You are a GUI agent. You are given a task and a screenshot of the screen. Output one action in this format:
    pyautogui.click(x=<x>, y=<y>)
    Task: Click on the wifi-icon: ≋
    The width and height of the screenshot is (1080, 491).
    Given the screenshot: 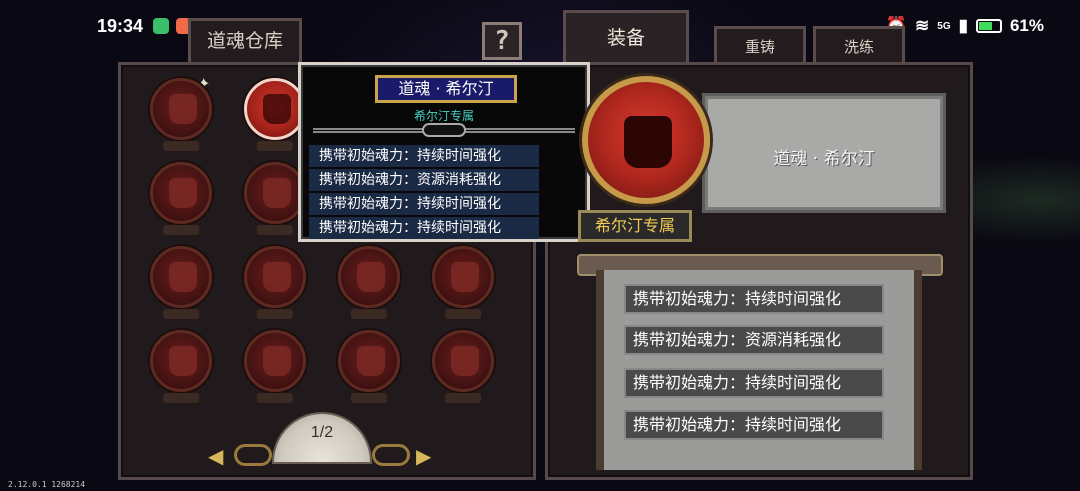 What is the action you would take?
    pyautogui.click(x=922, y=25)
    